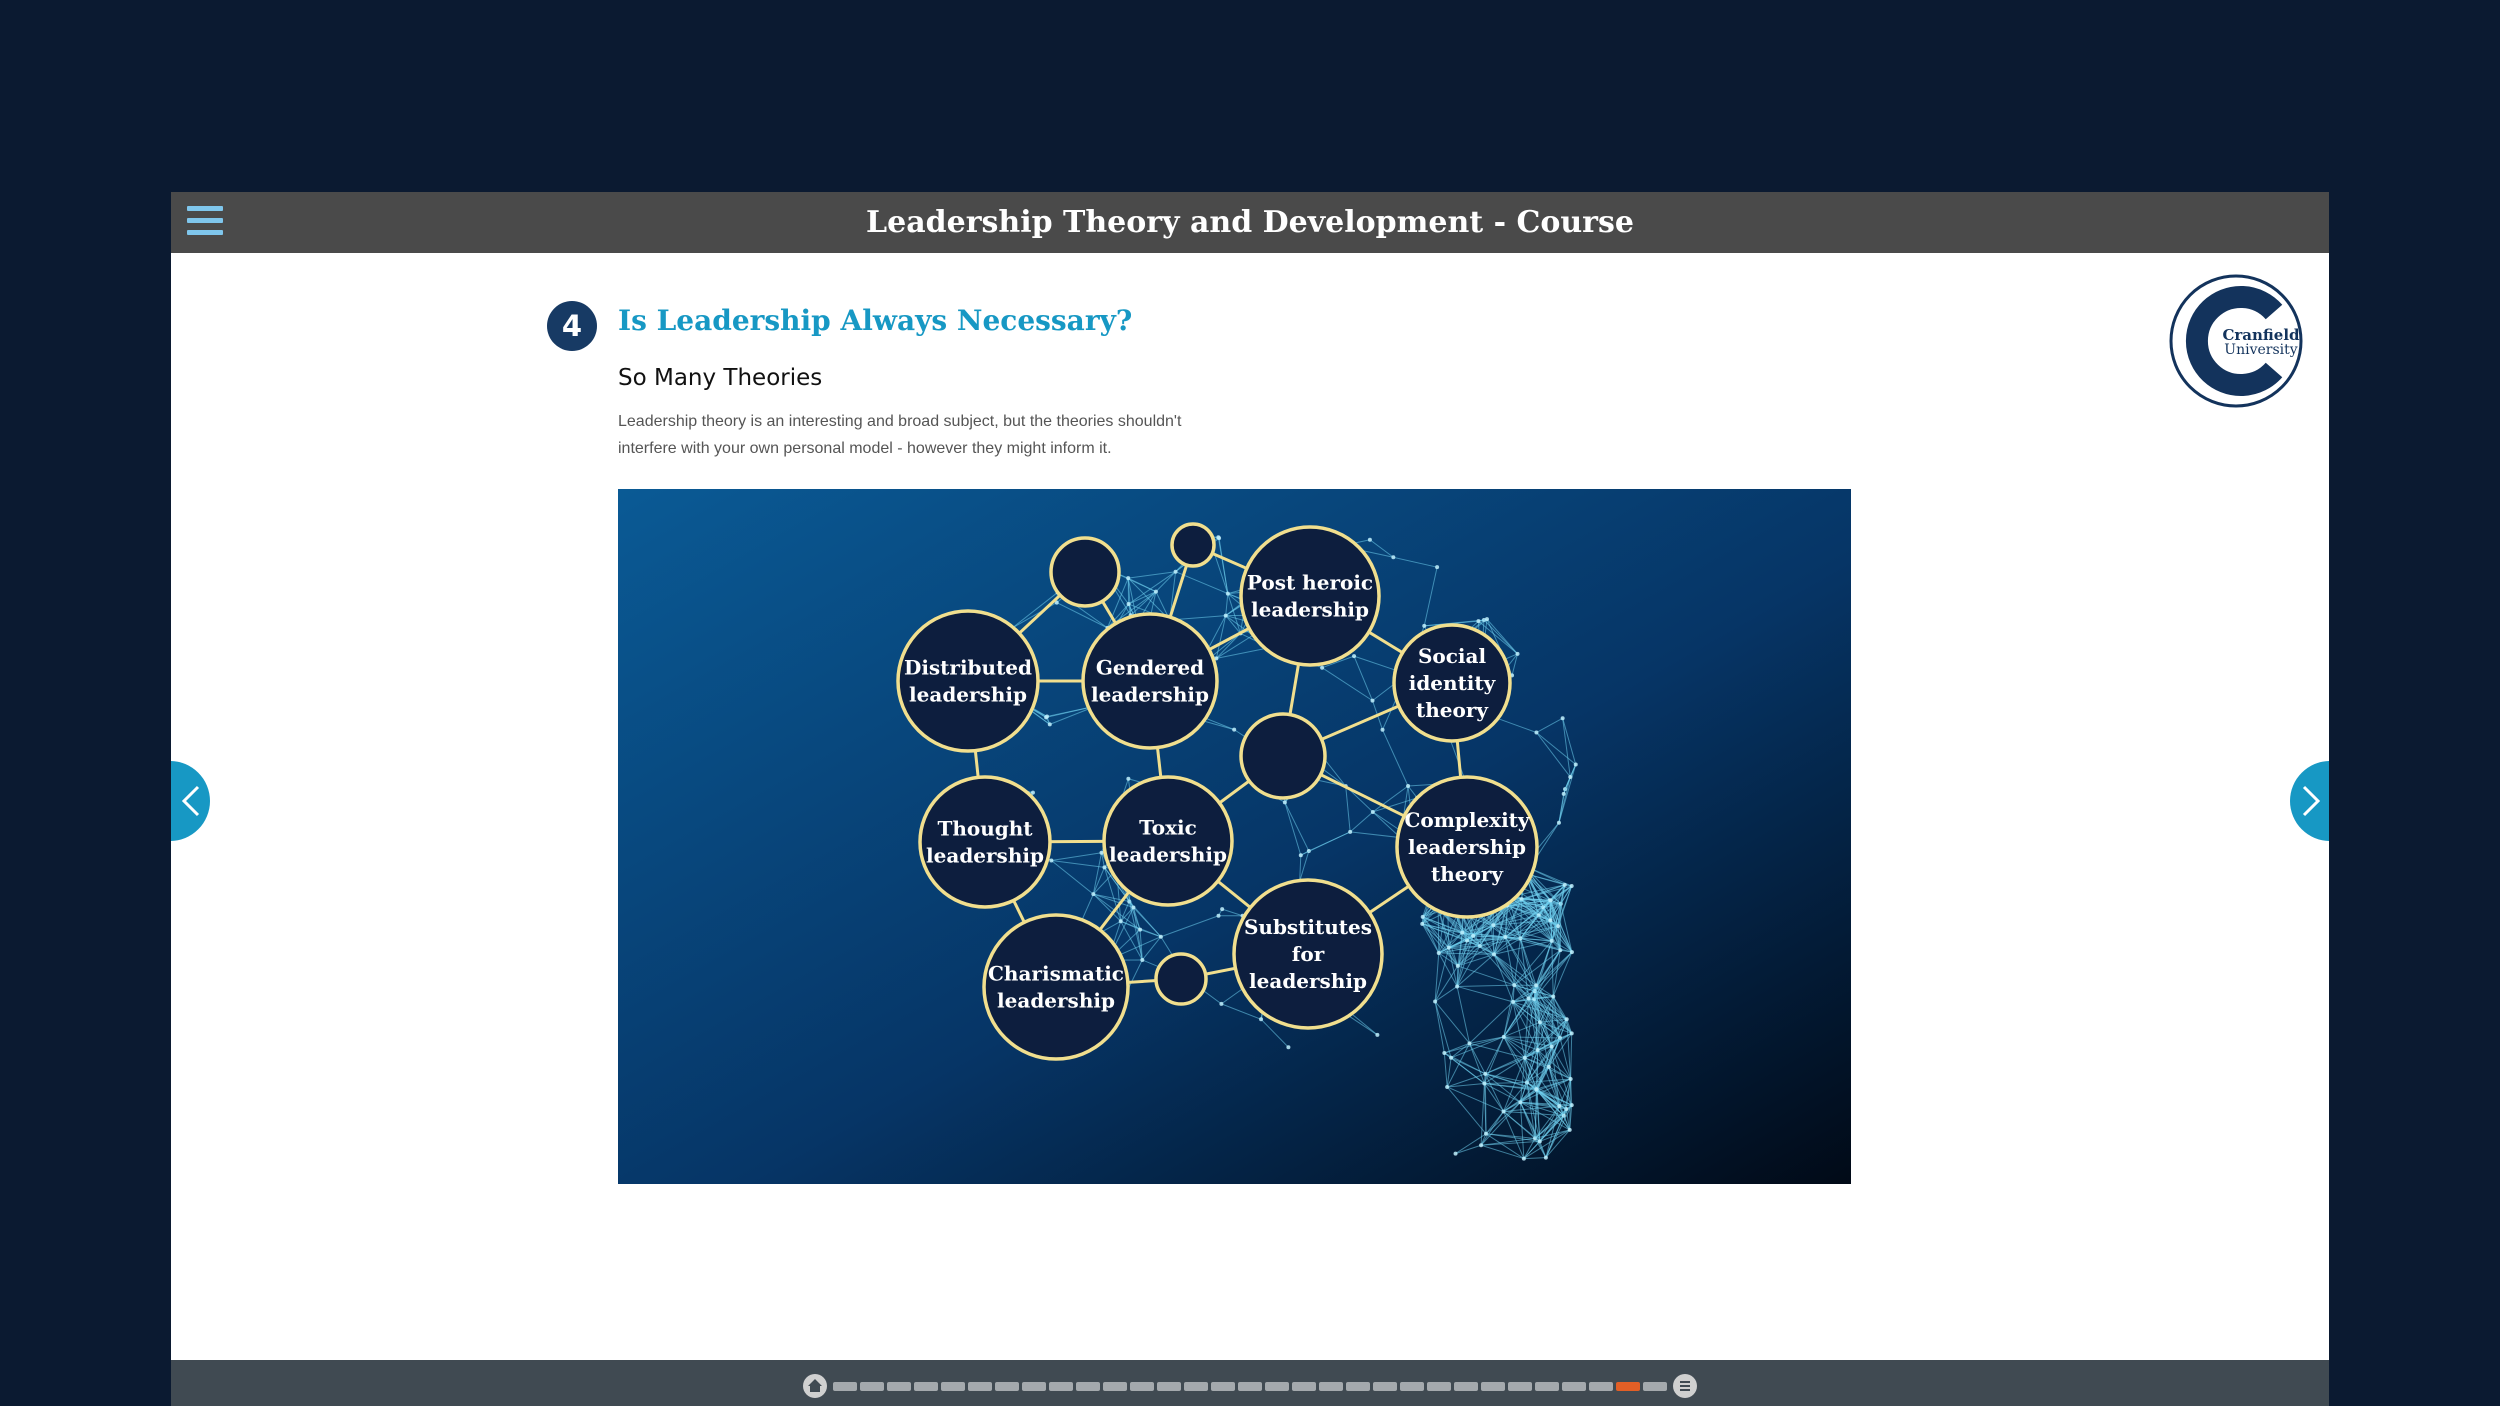 The image size is (2500, 1406). What do you see at coordinates (1457, 976) in the screenshot?
I see `mesh-line` at bounding box center [1457, 976].